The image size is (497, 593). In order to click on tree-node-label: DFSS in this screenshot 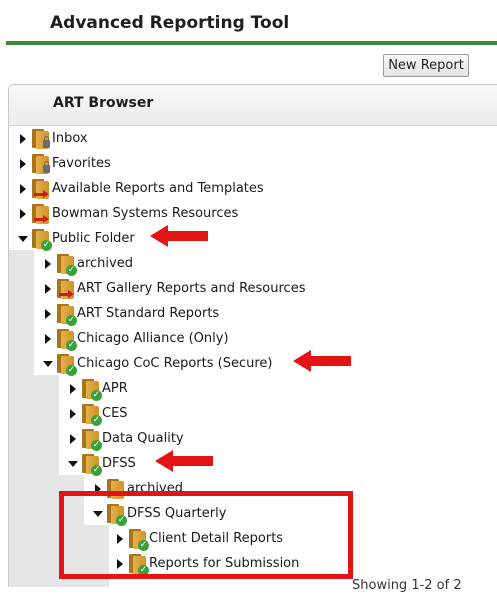, I will do `click(119, 463)`.